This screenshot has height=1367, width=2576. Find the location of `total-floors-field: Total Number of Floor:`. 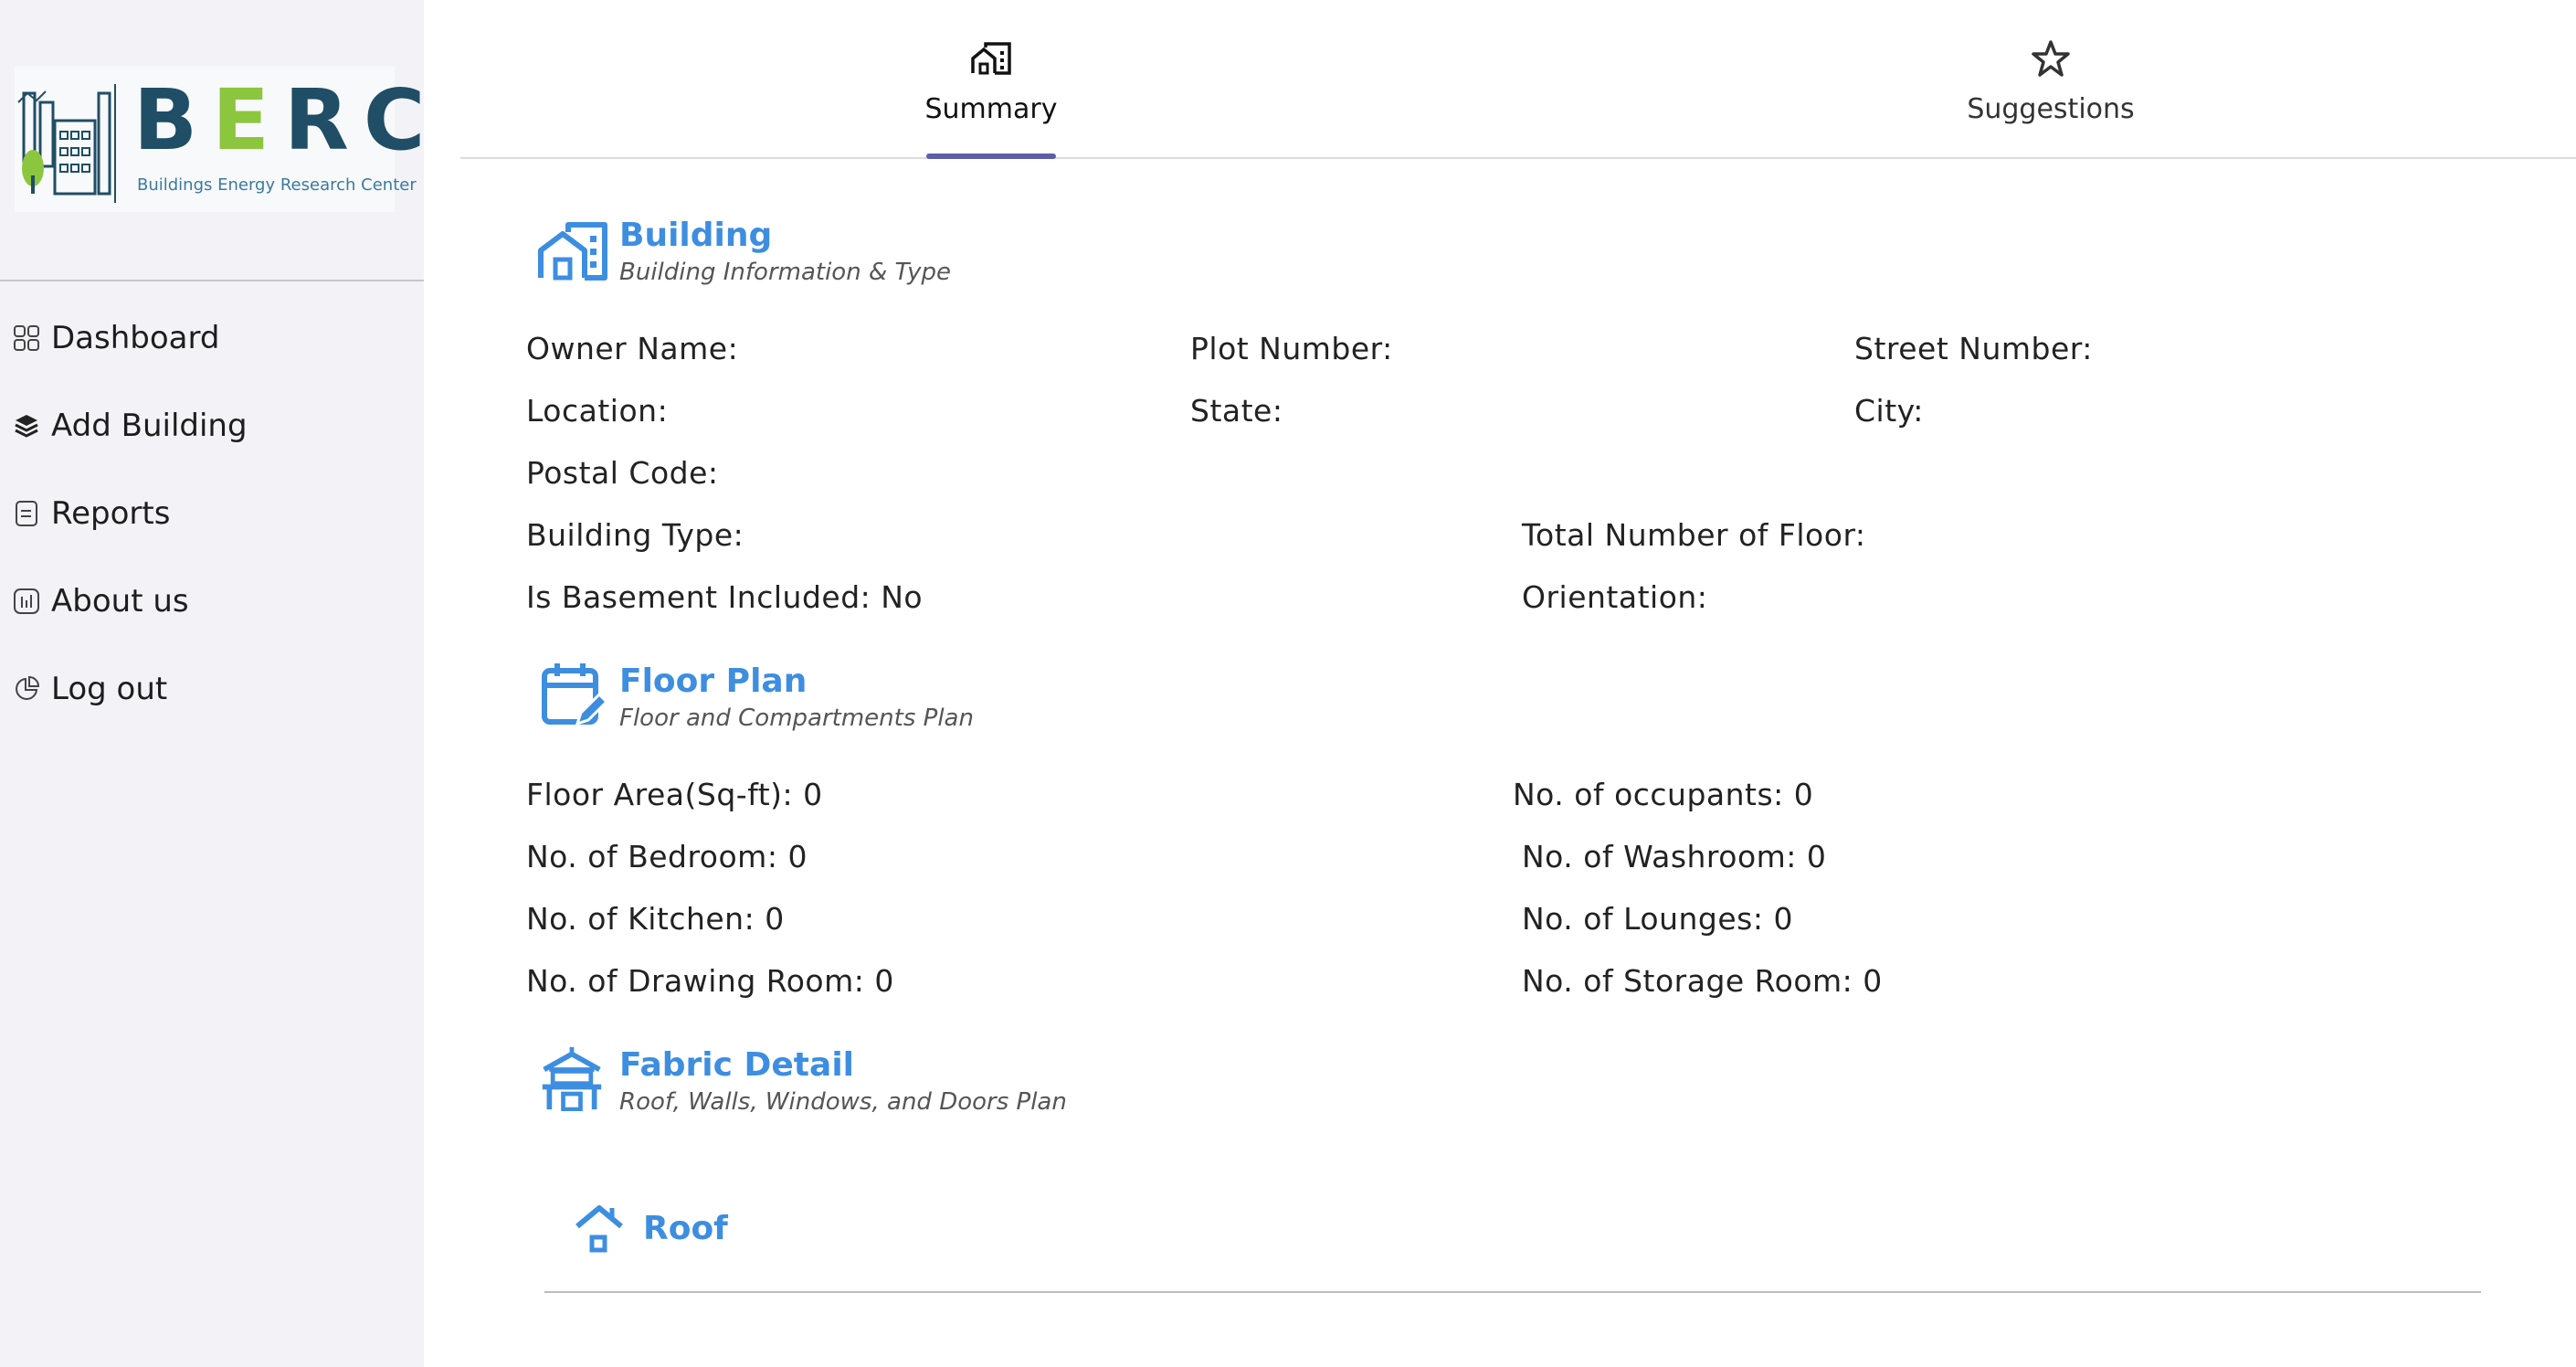

total-floors-field: Total Number of Floor: is located at coordinates (1694, 535).